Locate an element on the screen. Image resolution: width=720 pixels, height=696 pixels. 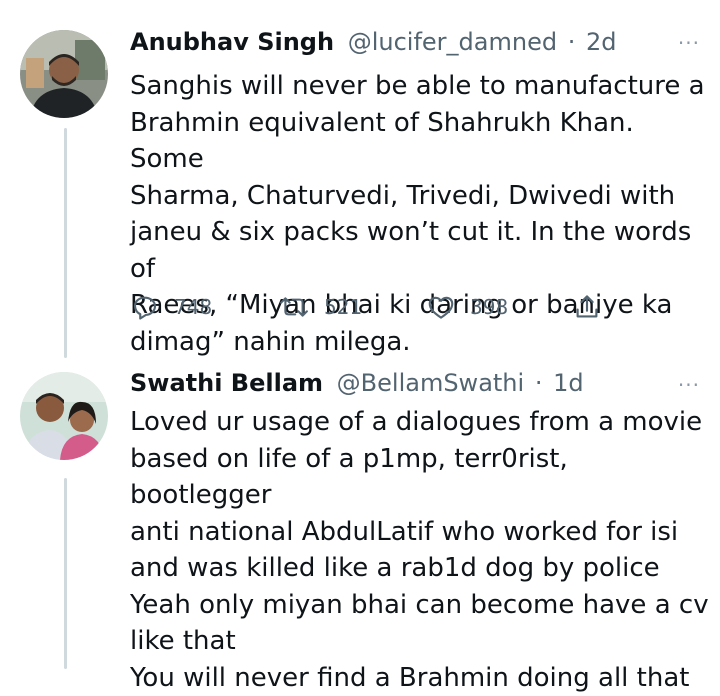
like-button: 398 is located at coordinates (467, 307).